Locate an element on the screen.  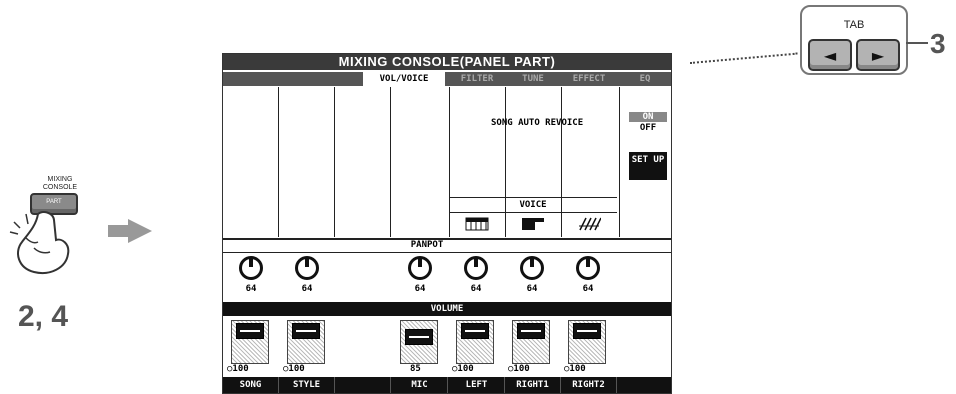
tab-label: TAB is located at coordinates (854, 25).